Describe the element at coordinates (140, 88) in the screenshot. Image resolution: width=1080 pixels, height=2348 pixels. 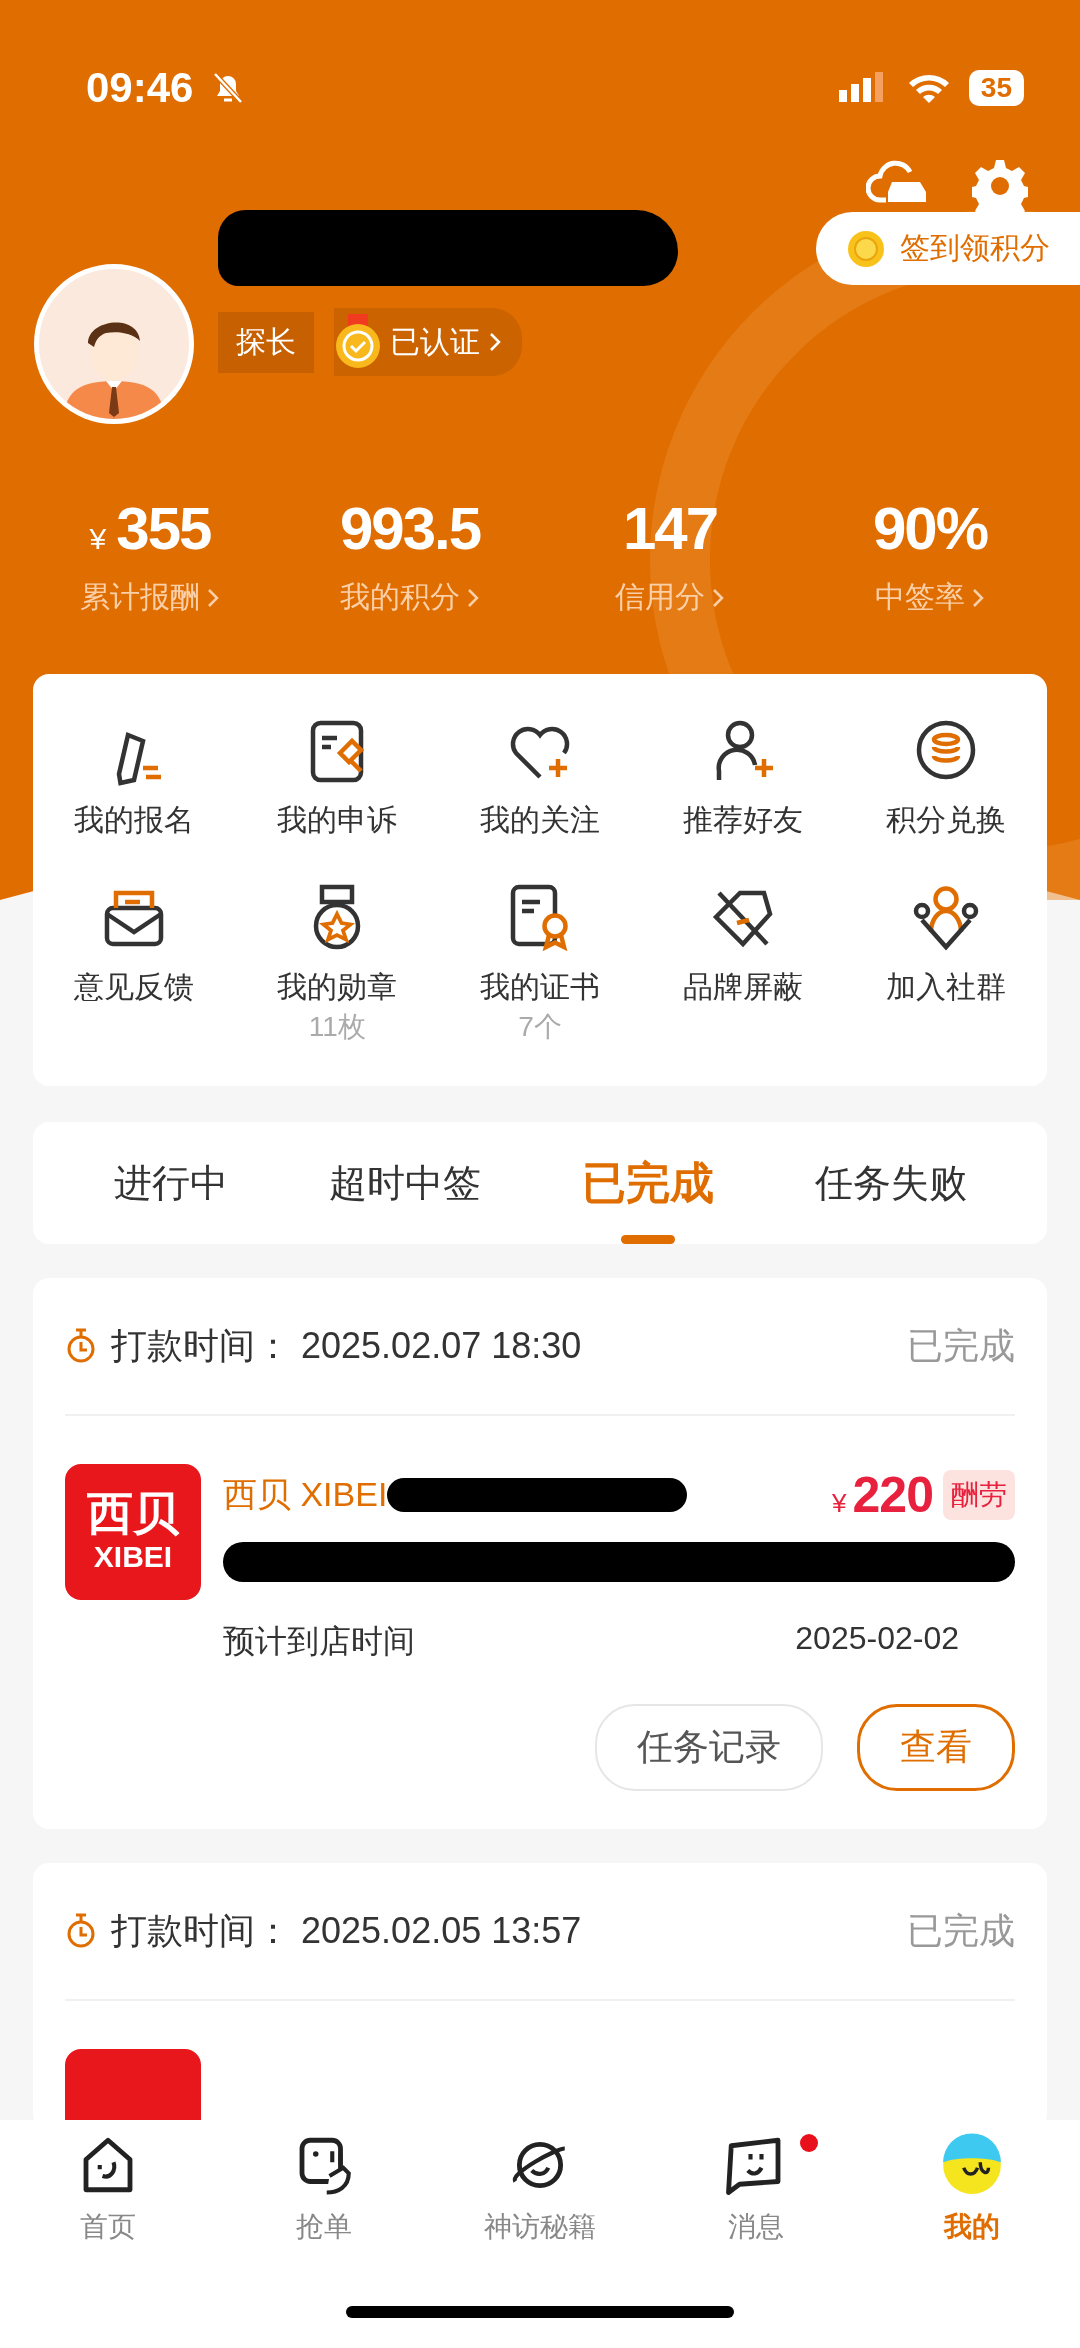
I see `status-time: 09:46` at that location.